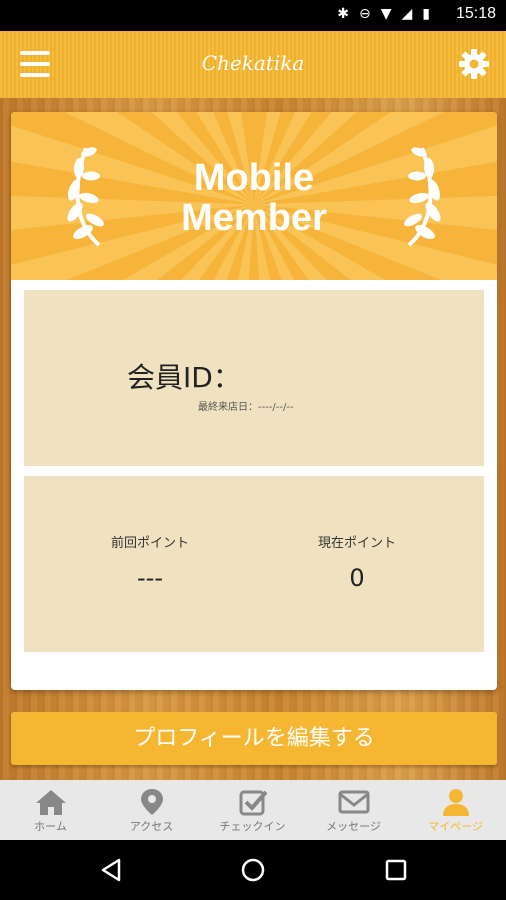  Describe the element at coordinates (151, 826) in the screenshot. I see `tab-access-label: アクセス` at that location.